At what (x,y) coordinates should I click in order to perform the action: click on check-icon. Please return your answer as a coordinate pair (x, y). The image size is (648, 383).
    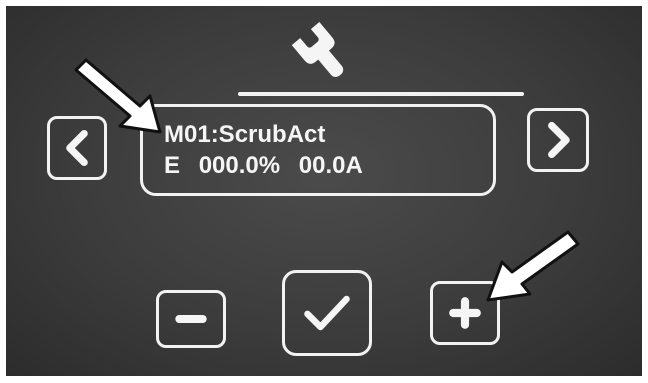
    Looking at the image, I should click on (327, 313).